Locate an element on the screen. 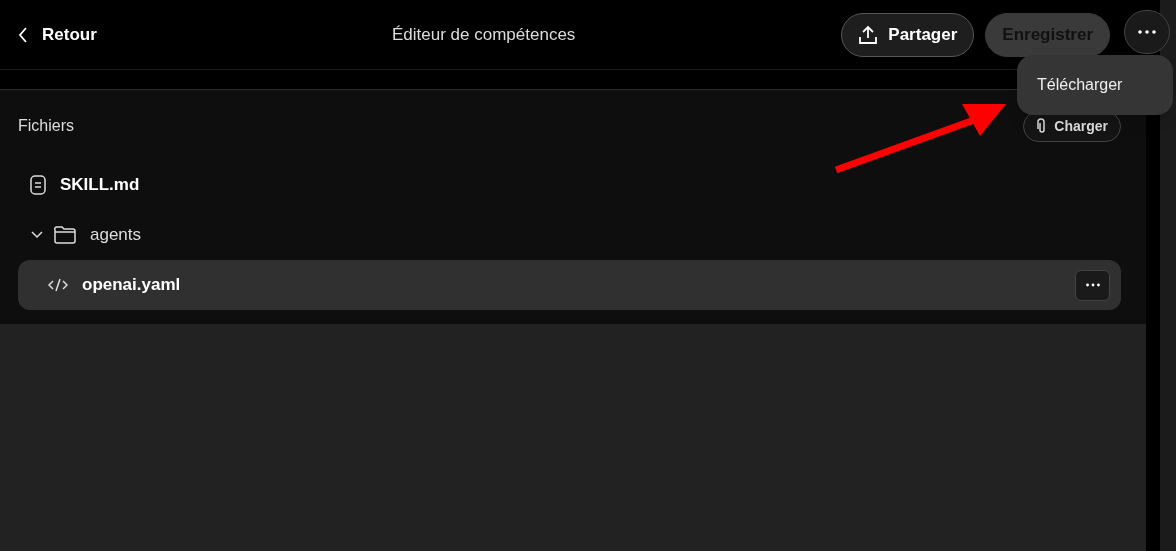  back-link: Retour is located at coordinates (57, 34).